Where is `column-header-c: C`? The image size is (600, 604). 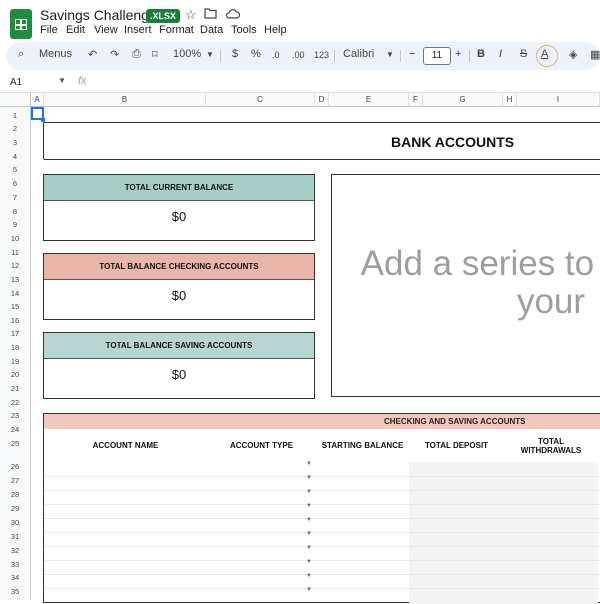
column-header-c: C is located at coordinates (260, 100).